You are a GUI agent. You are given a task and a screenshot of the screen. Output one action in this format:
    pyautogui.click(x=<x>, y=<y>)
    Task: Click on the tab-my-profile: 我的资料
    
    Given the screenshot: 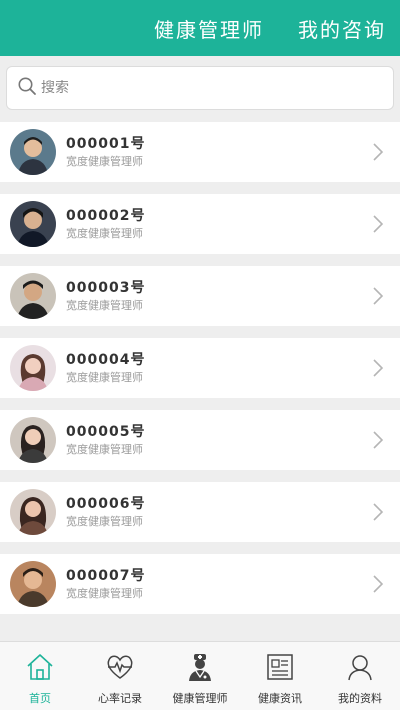 What is the action you would take?
    pyautogui.click(x=360, y=676)
    